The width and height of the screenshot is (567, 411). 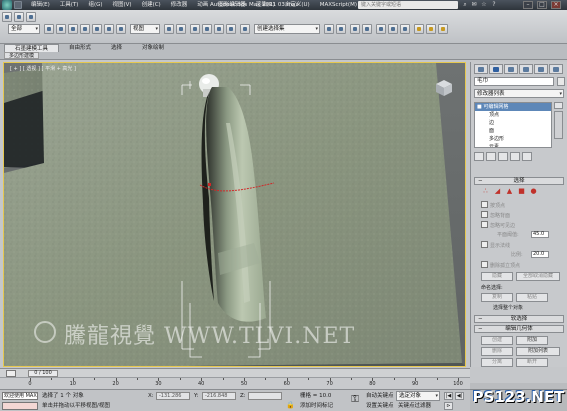 I want to click on break-button: 断开, so click(x=532, y=362).